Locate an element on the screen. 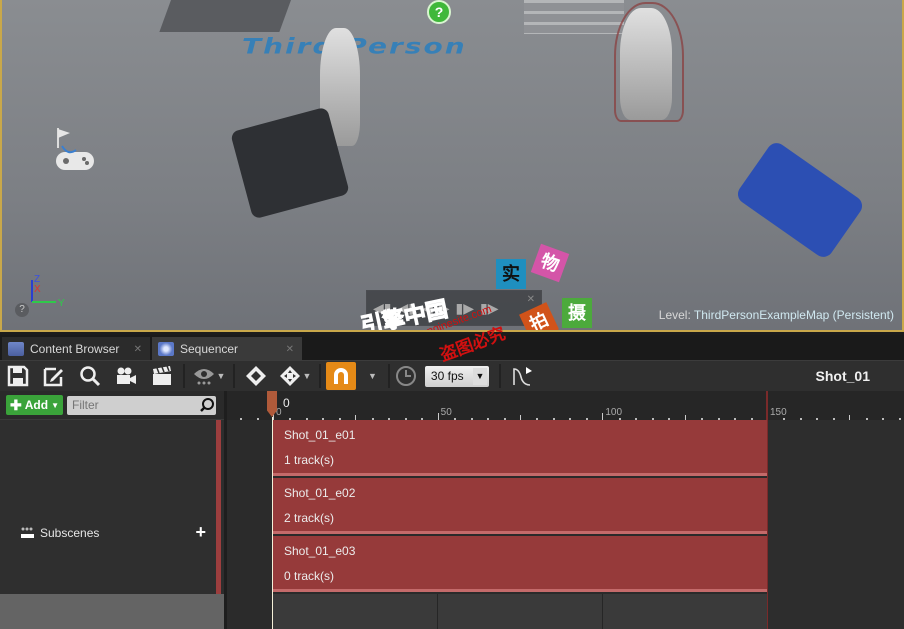  shot-track-count: 2 track(s) is located at coordinates (309, 518).